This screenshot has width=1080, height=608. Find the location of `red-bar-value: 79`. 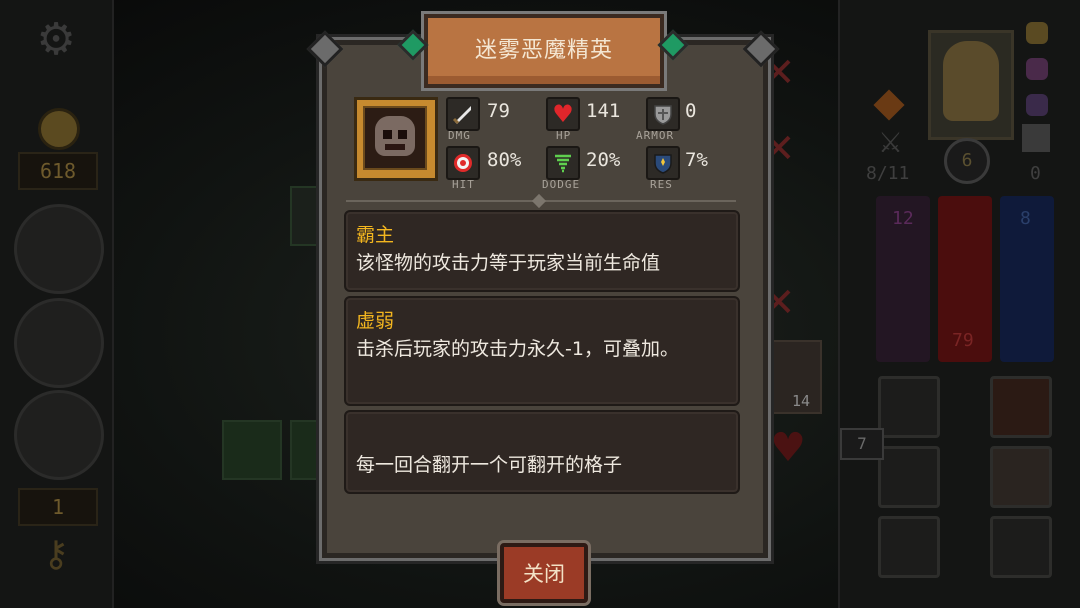

red-bar-value: 79 is located at coordinates (963, 340).